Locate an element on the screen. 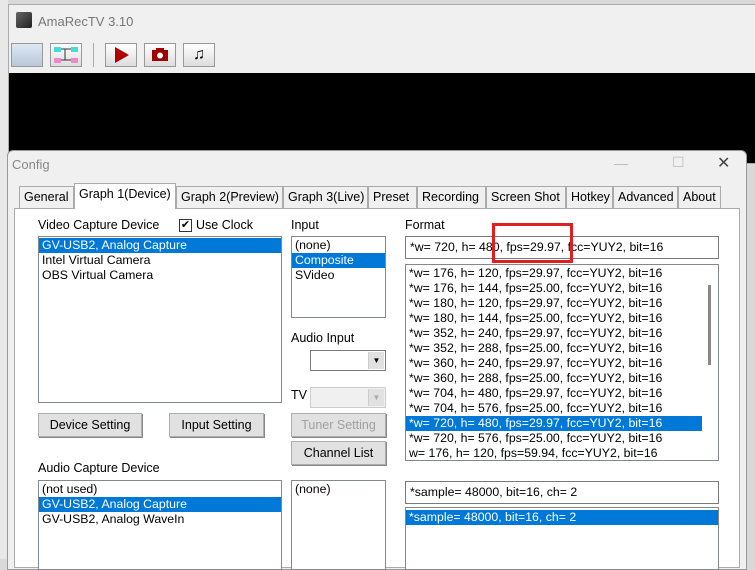 The width and height of the screenshot is (755, 570). camera-icon is located at coordinates (160, 54).